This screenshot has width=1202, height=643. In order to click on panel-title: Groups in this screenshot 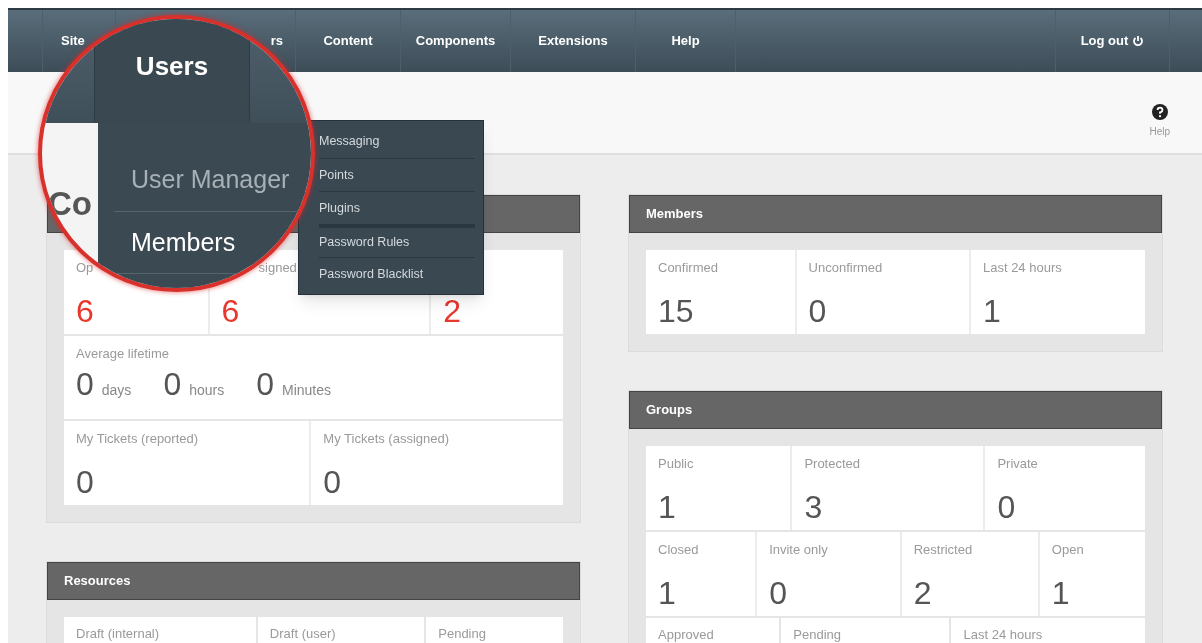, I will do `click(669, 410)`.